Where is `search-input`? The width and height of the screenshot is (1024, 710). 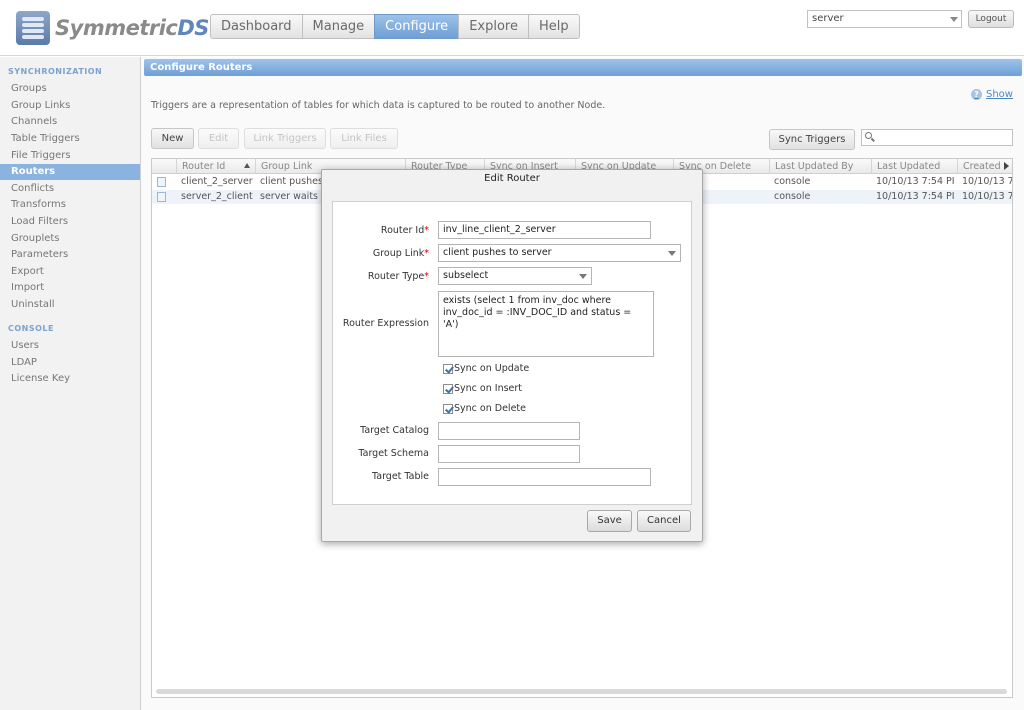
search-input is located at coordinates (937, 137).